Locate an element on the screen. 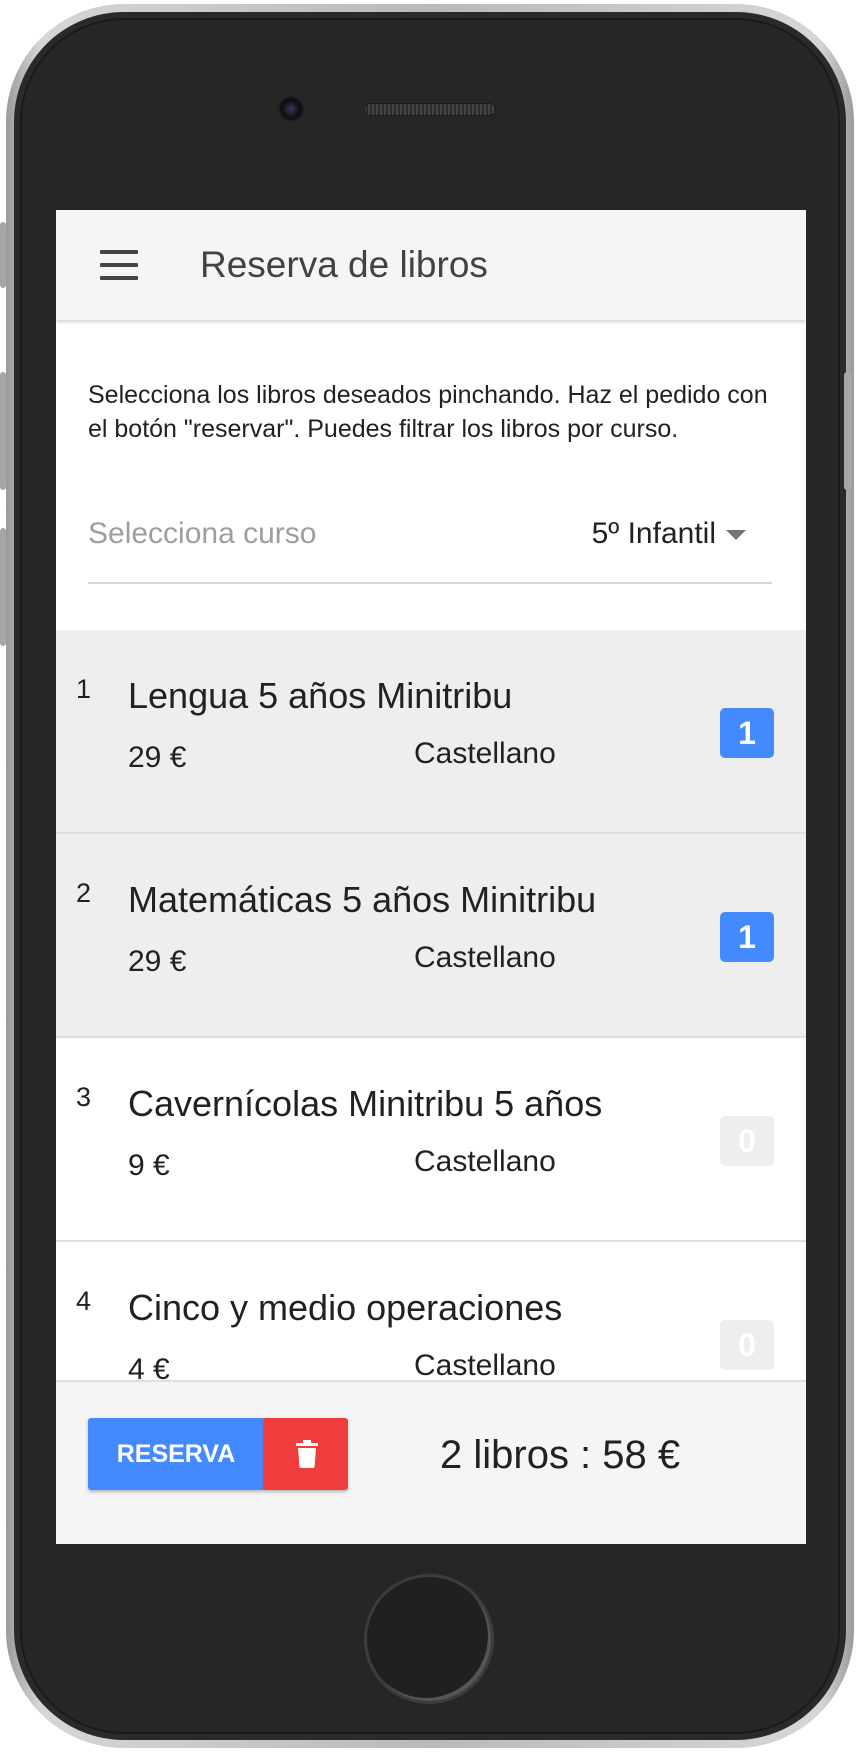 The height and width of the screenshot is (1754, 862). delete-button is located at coordinates (306, 1454).